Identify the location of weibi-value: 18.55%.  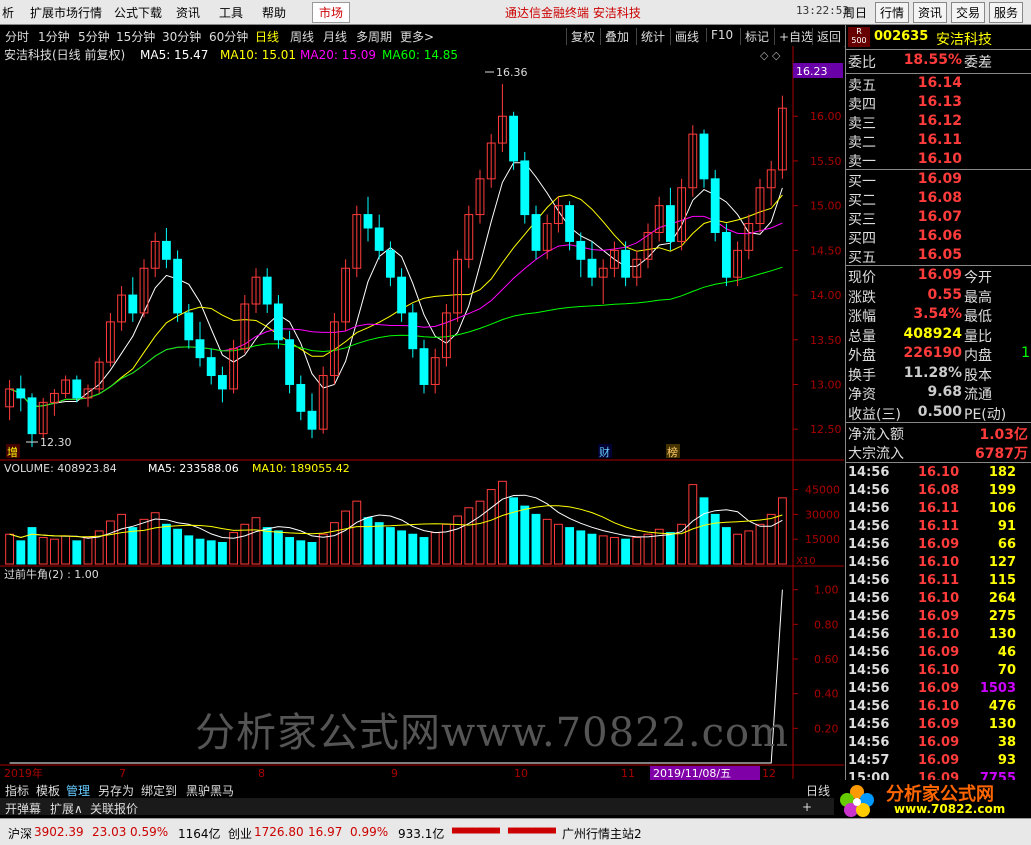
(932, 60).